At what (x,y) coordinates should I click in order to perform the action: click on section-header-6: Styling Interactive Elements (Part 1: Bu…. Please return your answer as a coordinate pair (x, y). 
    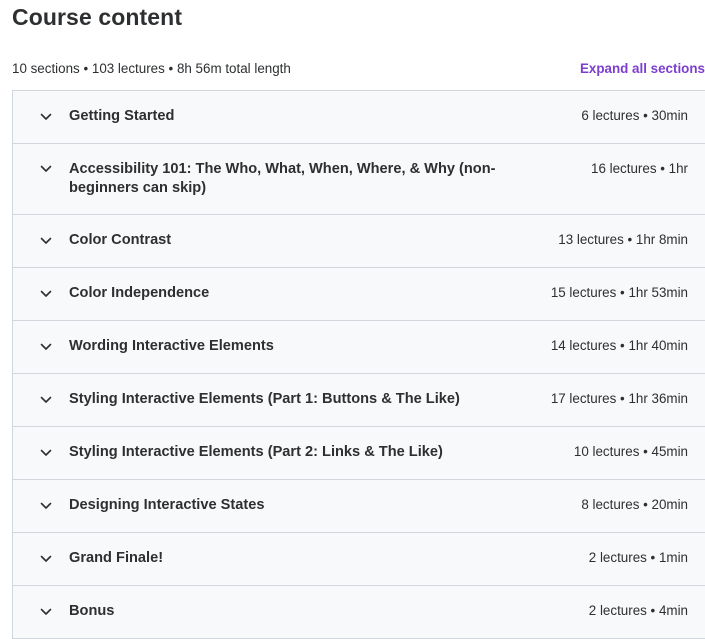
    Looking at the image, I should click on (359, 400).